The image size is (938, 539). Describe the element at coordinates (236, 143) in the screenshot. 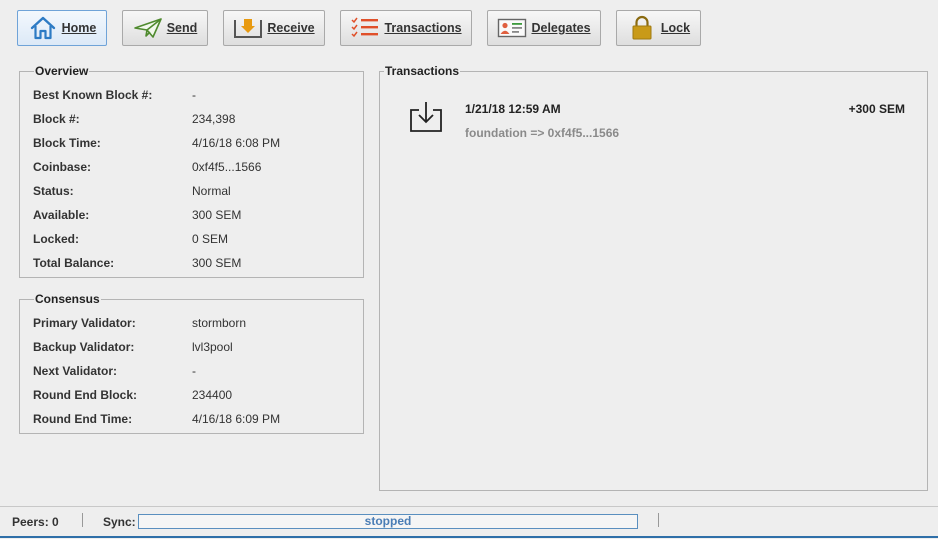

I see `field-value: 4/16/18 6:08 PM` at that location.